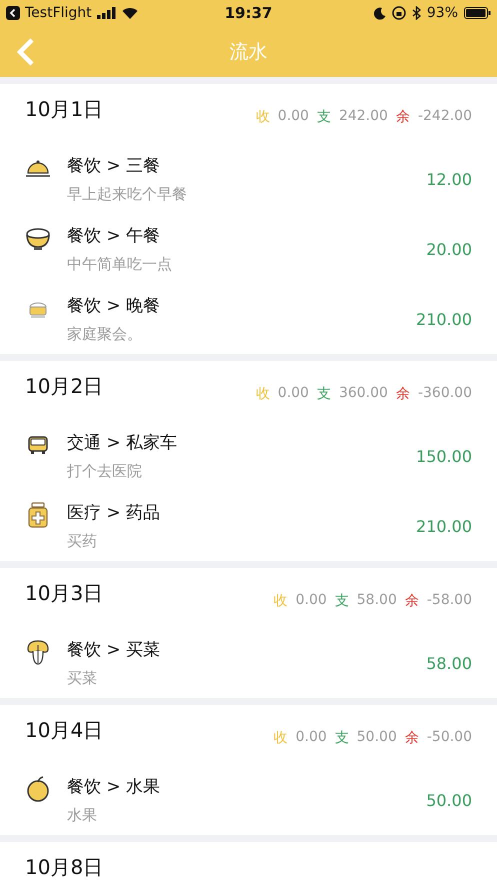  Describe the element at coordinates (380, 13) in the screenshot. I see `moon-icon` at that location.